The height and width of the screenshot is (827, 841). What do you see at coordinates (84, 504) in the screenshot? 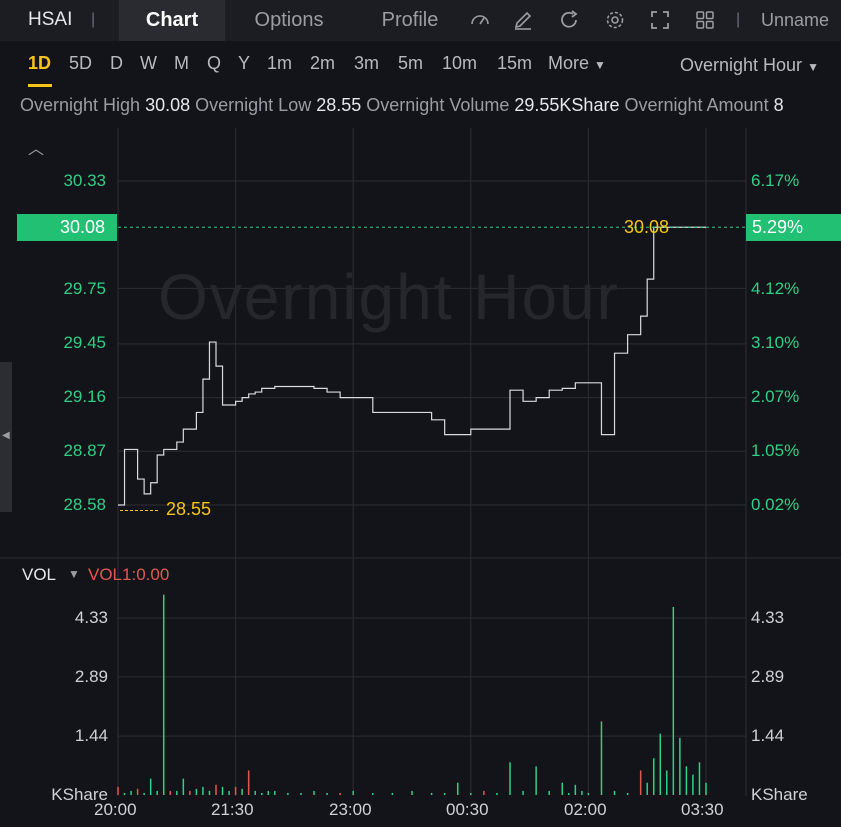
I see `price-tick: 28.58` at bounding box center [84, 504].